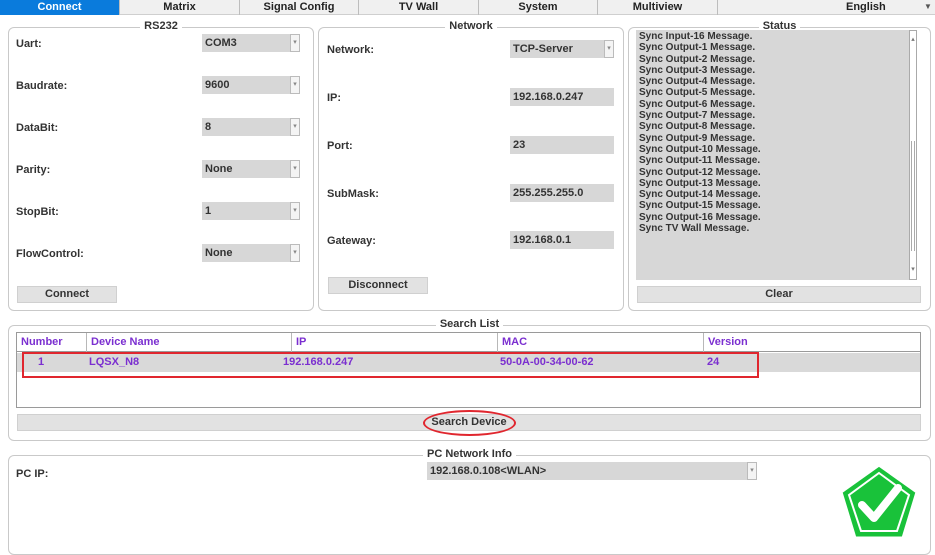  I want to click on status-line: Sync Output-7 Message., so click(697, 116).